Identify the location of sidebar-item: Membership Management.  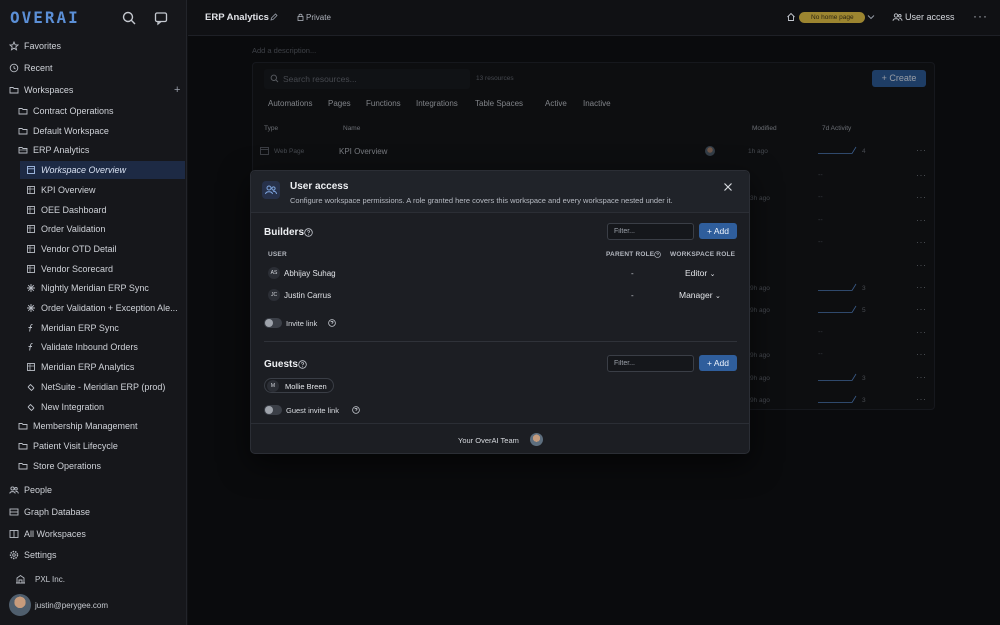
(93, 426).